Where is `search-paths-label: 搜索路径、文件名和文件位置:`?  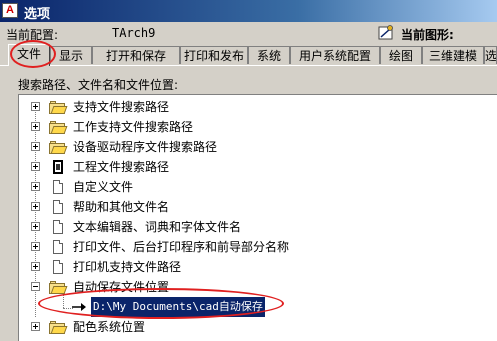
search-paths-label: 搜索路径、文件名和文件位置: is located at coordinates (98, 85).